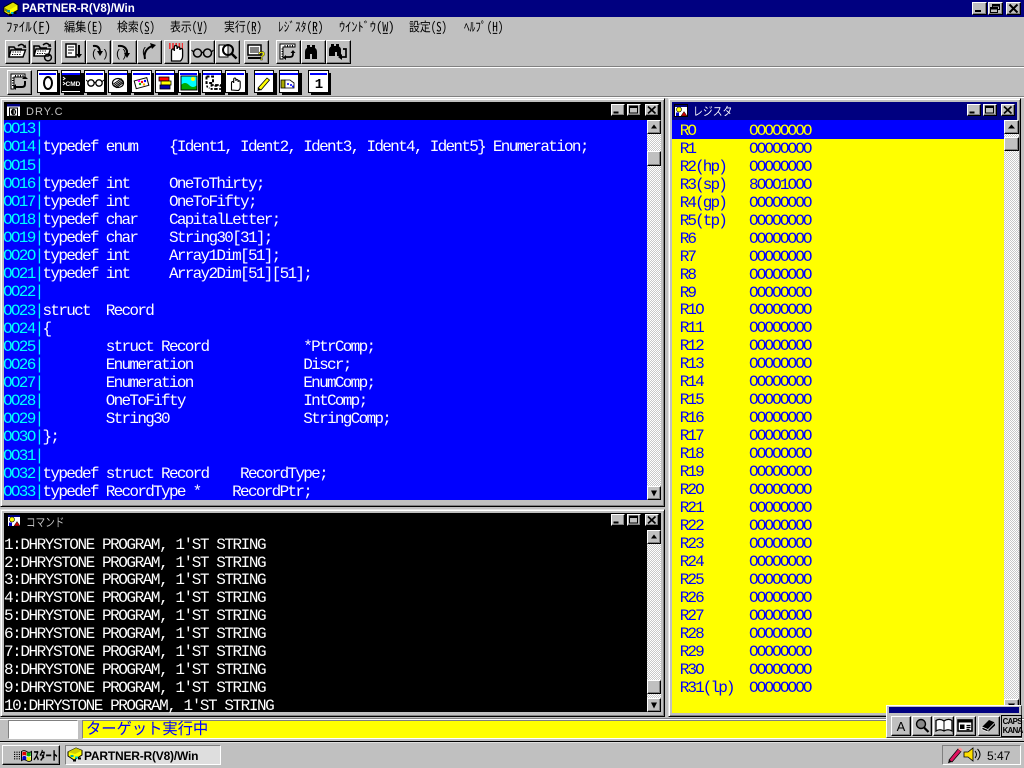 The width and height of the screenshot is (1024, 768). I want to click on svg-text: A, so click(900, 726).